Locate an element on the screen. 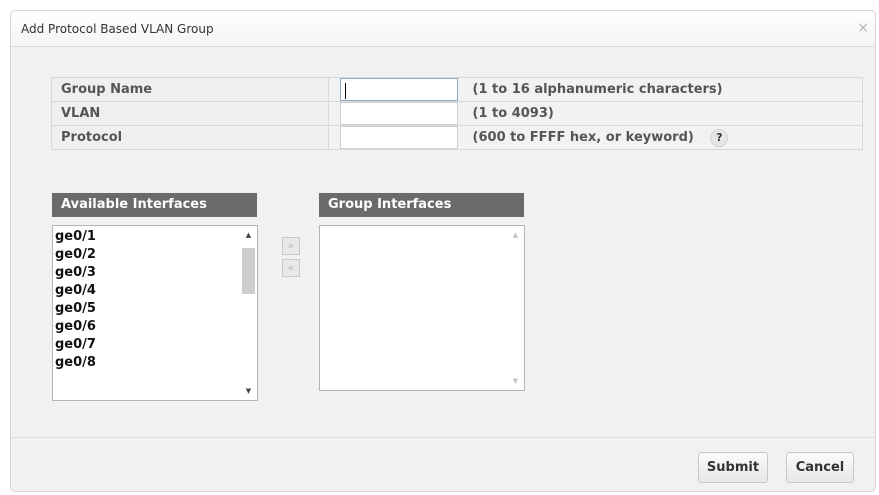  interface-list-item: ge0/5 is located at coordinates (75, 309).